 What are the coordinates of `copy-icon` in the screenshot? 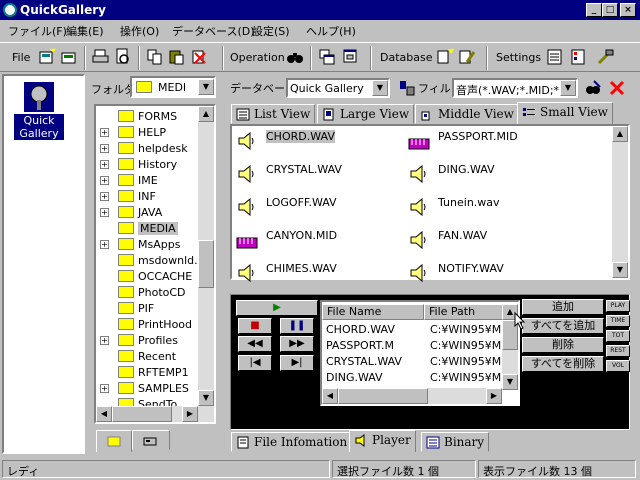 It's located at (155, 57).